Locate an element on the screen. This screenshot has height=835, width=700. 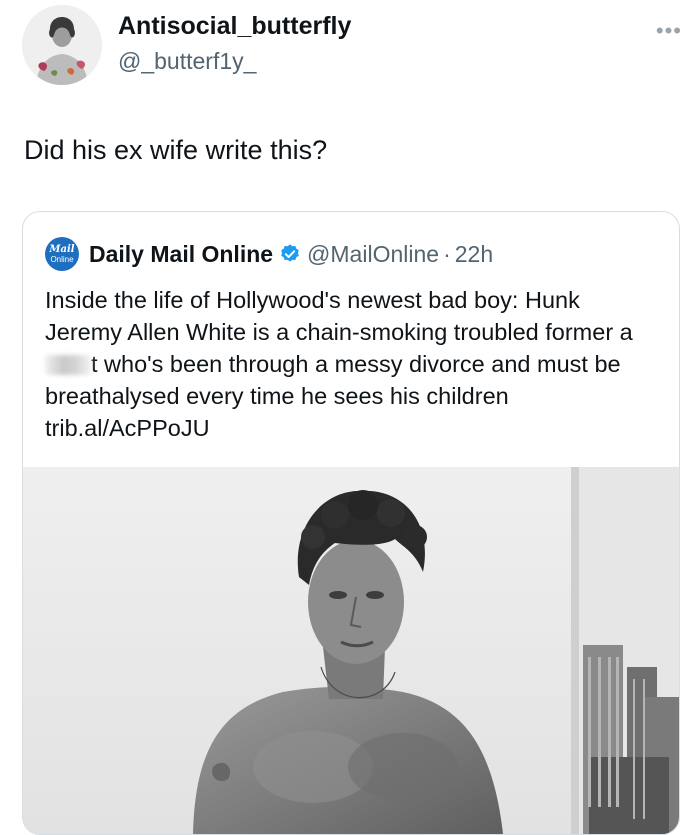
online-logo-text: Online is located at coordinates (62, 259).